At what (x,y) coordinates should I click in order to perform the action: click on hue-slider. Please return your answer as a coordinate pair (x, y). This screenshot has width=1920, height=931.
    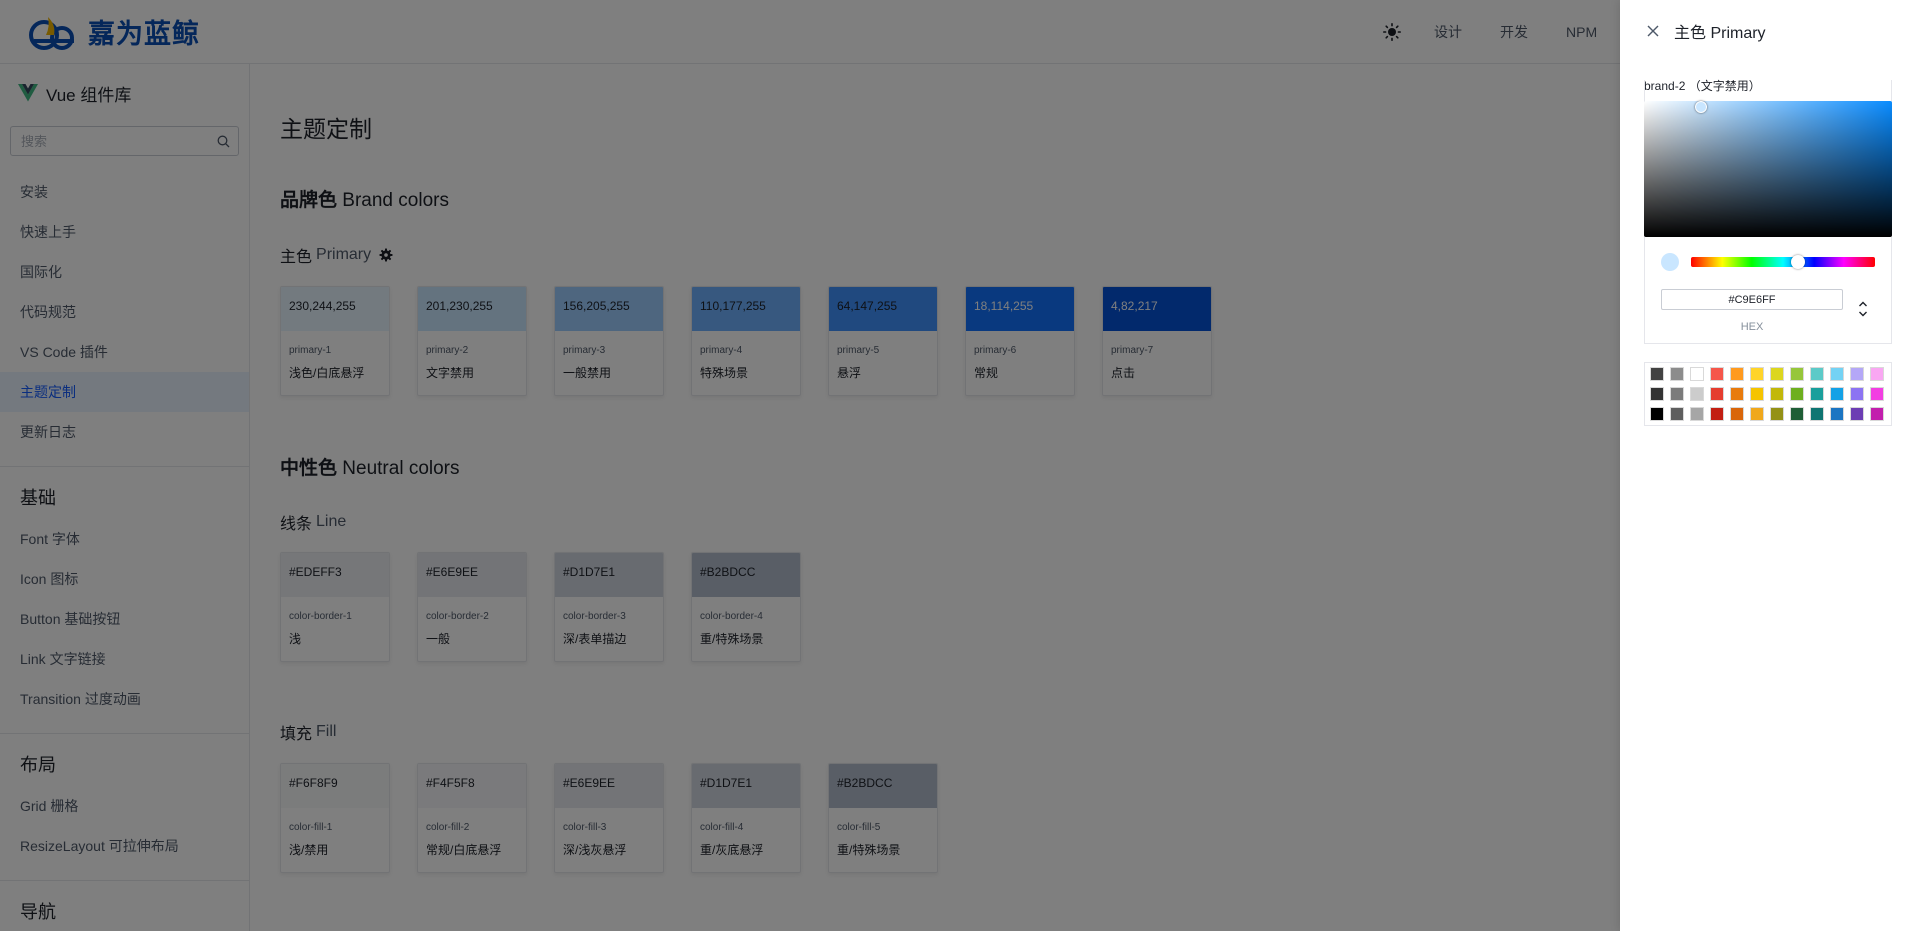
    Looking at the image, I should click on (1783, 262).